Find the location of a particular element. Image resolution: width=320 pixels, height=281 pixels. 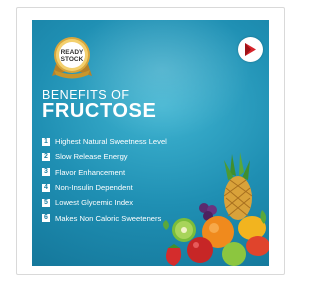

item-text: Flavor Enhancement is located at coordinates (90, 172).